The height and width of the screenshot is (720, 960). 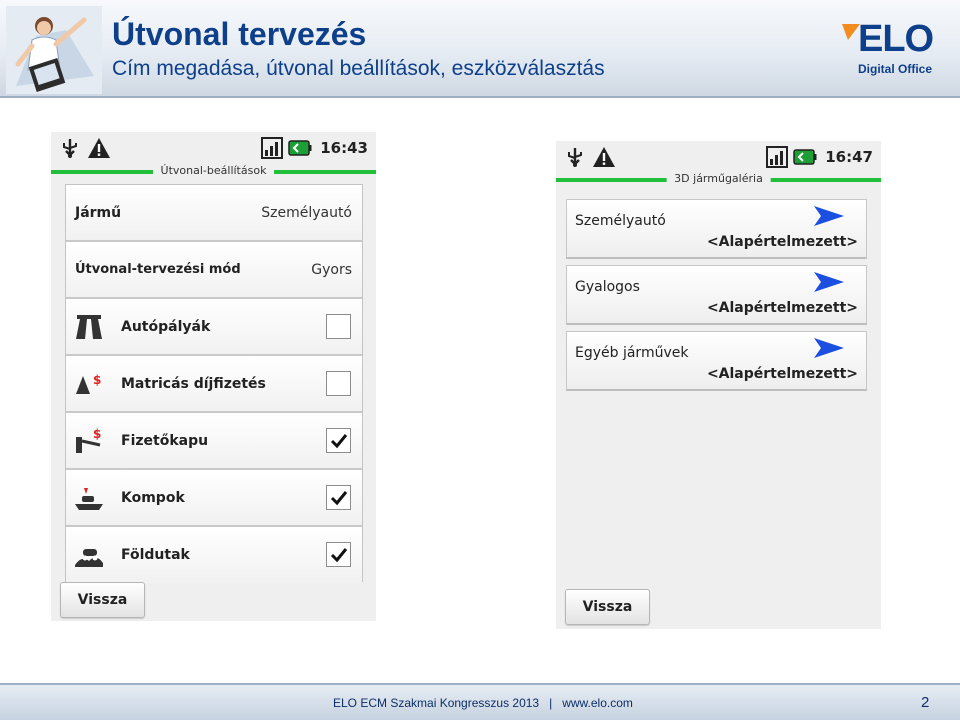 What do you see at coordinates (98, 213) in the screenshot?
I see `row-label: Jármű` at bounding box center [98, 213].